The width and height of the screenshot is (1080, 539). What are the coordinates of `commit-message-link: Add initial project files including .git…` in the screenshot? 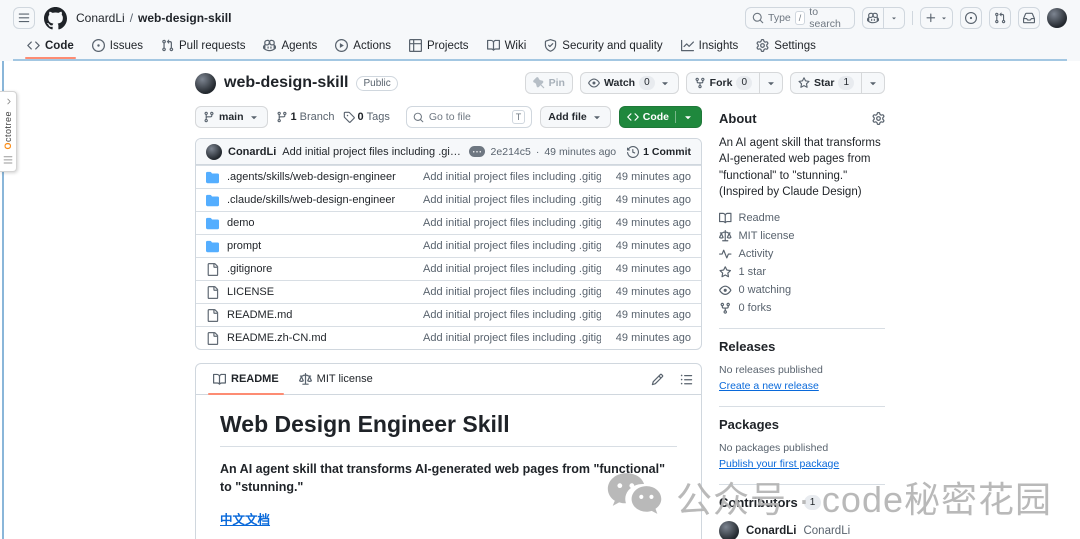 It's located at (372, 152).